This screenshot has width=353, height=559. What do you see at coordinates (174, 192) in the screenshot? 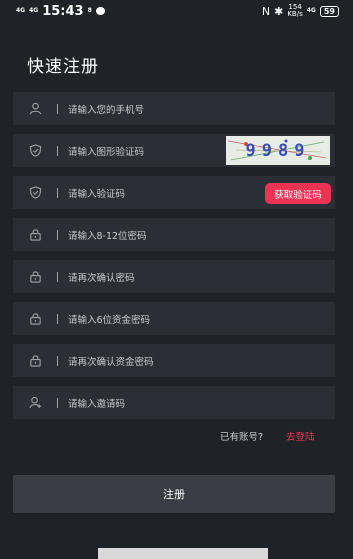
I see `sms-code-field: 请输入验证码 获取验证码` at bounding box center [174, 192].